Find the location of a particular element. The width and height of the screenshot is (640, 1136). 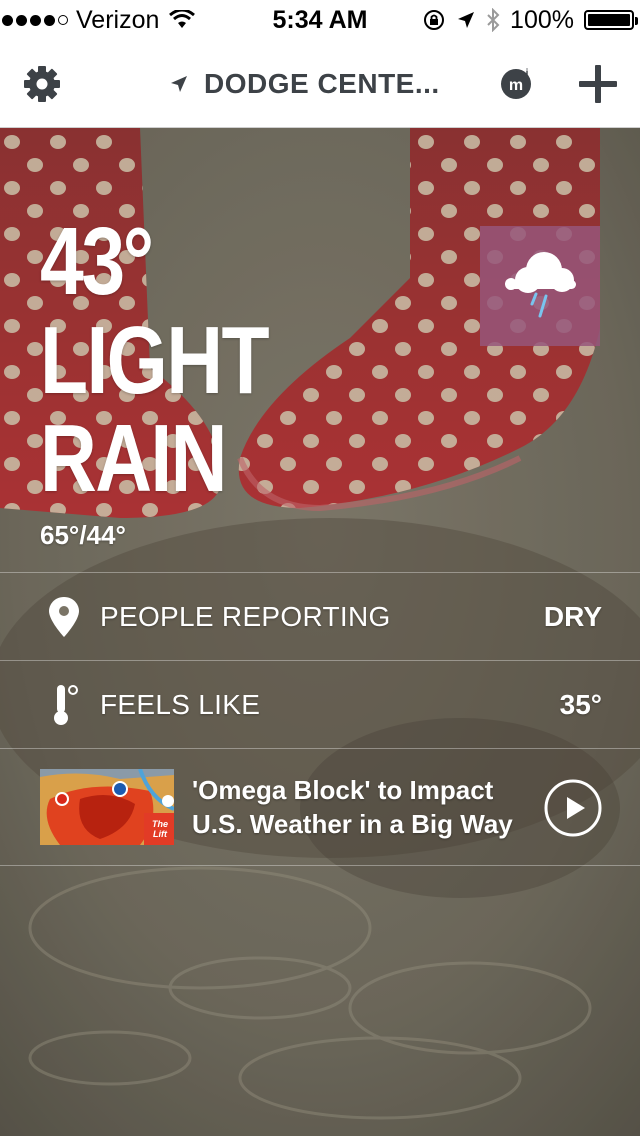

people-reporting-row: PEOPLE REPORTING DRY is located at coordinates (320, 616).